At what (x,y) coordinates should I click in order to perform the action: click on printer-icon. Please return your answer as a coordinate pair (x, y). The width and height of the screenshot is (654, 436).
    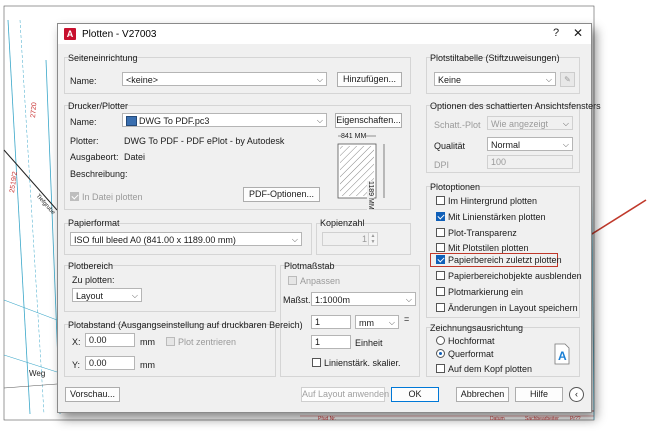
    Looking at the image, I should click on (131, 121).